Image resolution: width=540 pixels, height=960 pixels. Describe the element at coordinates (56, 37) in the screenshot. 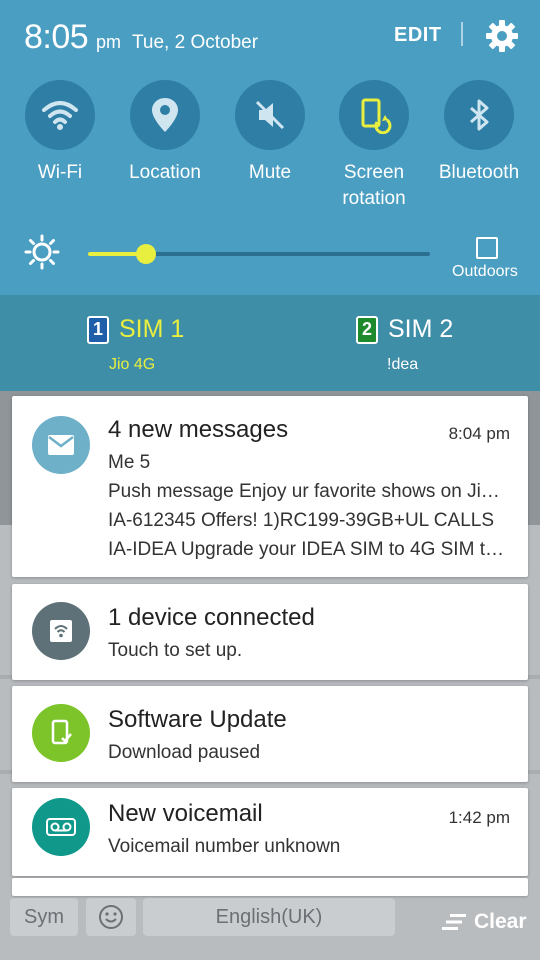

I see `status-time: 8:05` at that location.